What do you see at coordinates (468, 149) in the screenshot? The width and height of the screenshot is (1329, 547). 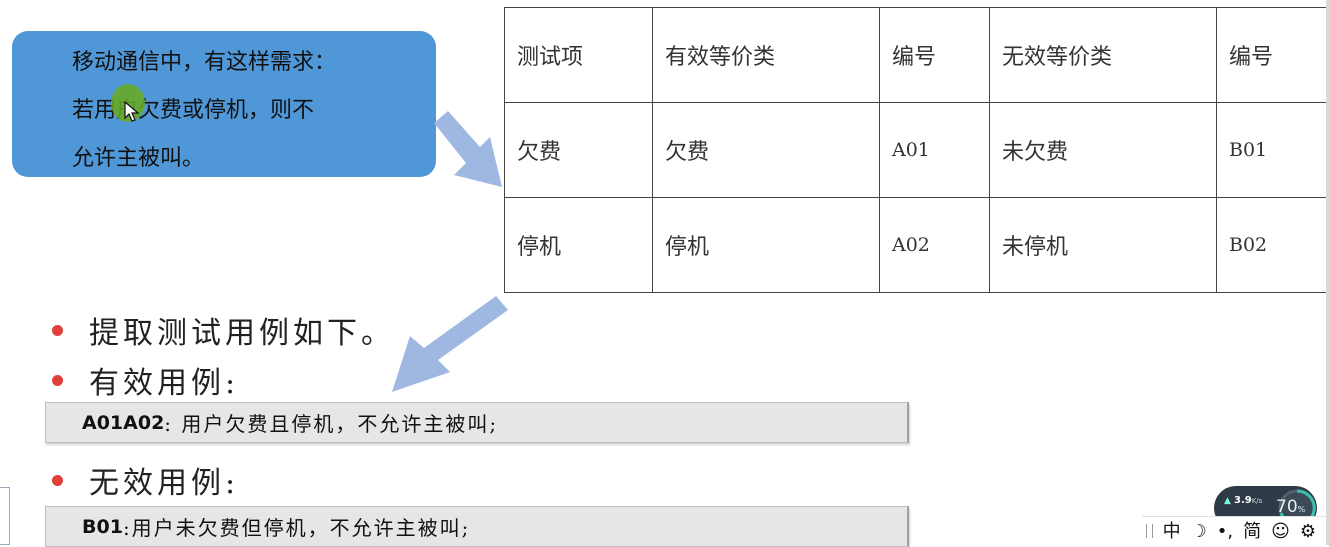 I see `arrow-down-right-icon` at bounding box center [468, 149].